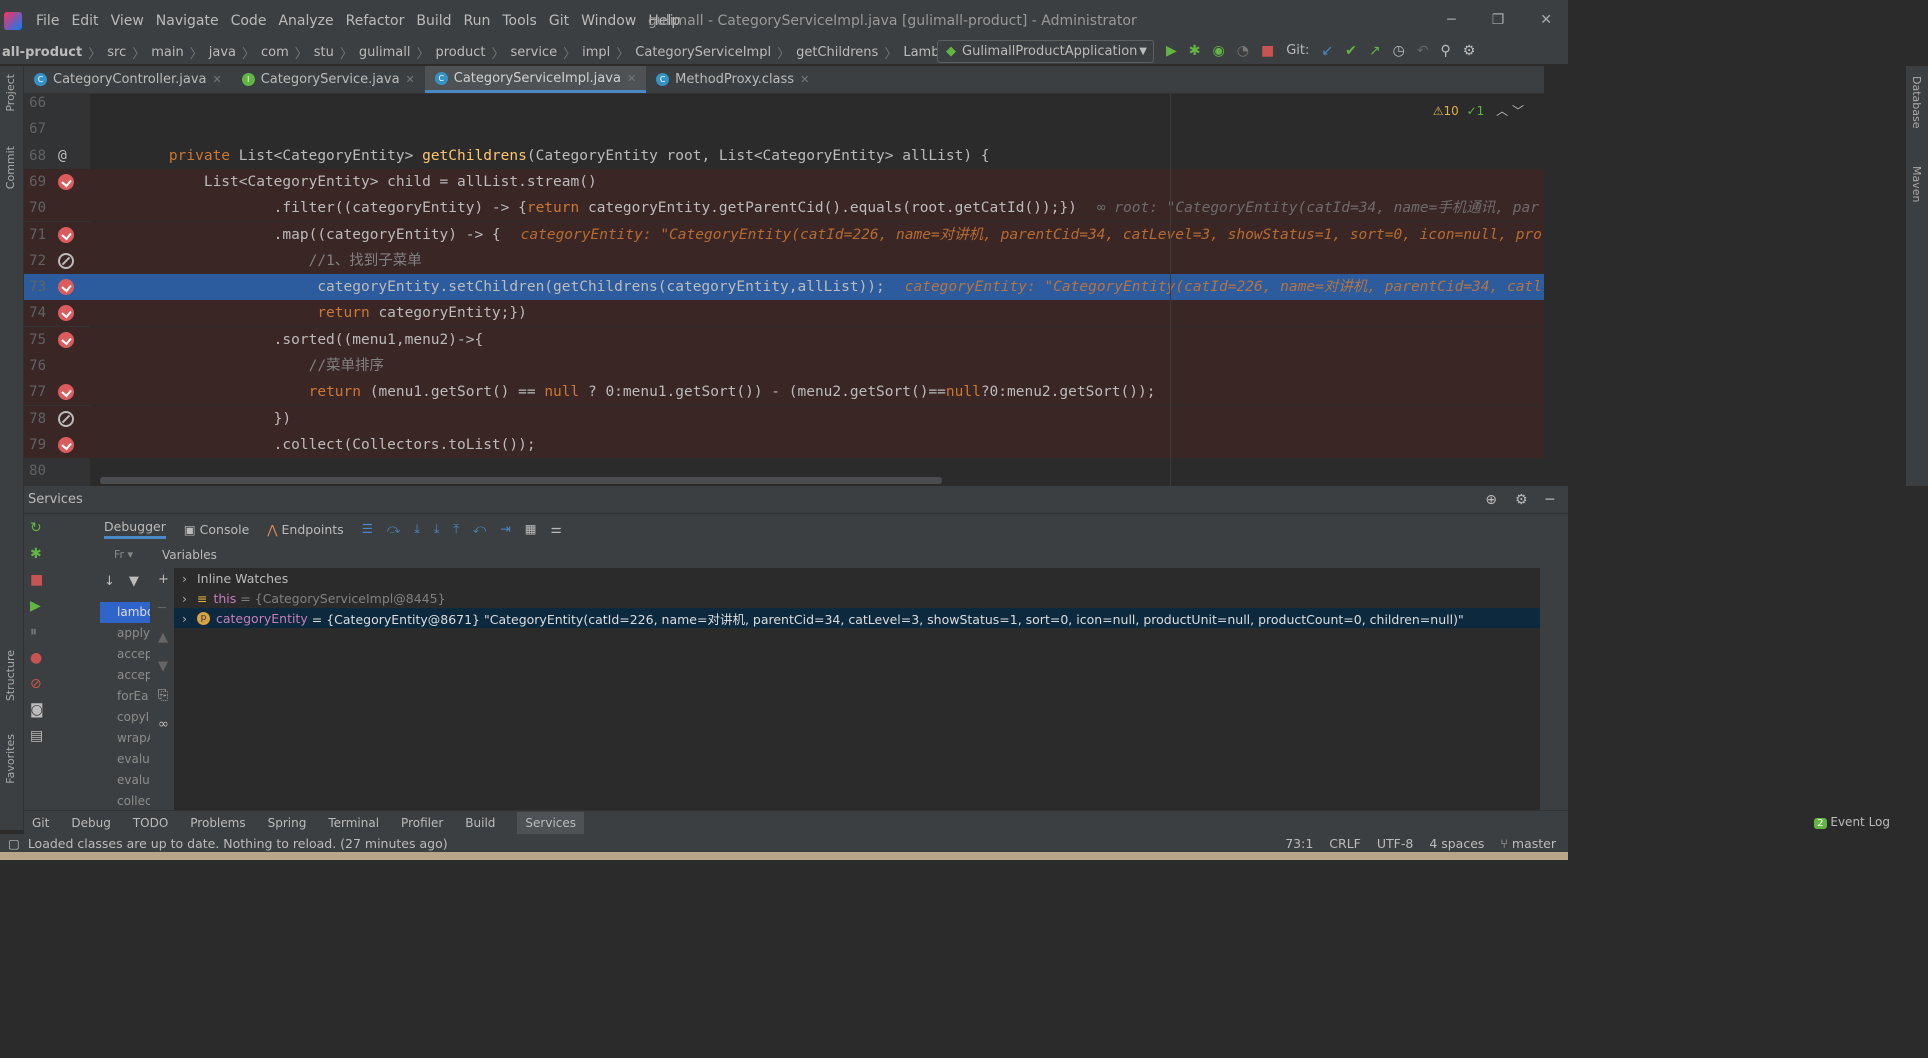  I want to click on code-line: 79 .collect(Collectors.toList());, so click(784, 444).